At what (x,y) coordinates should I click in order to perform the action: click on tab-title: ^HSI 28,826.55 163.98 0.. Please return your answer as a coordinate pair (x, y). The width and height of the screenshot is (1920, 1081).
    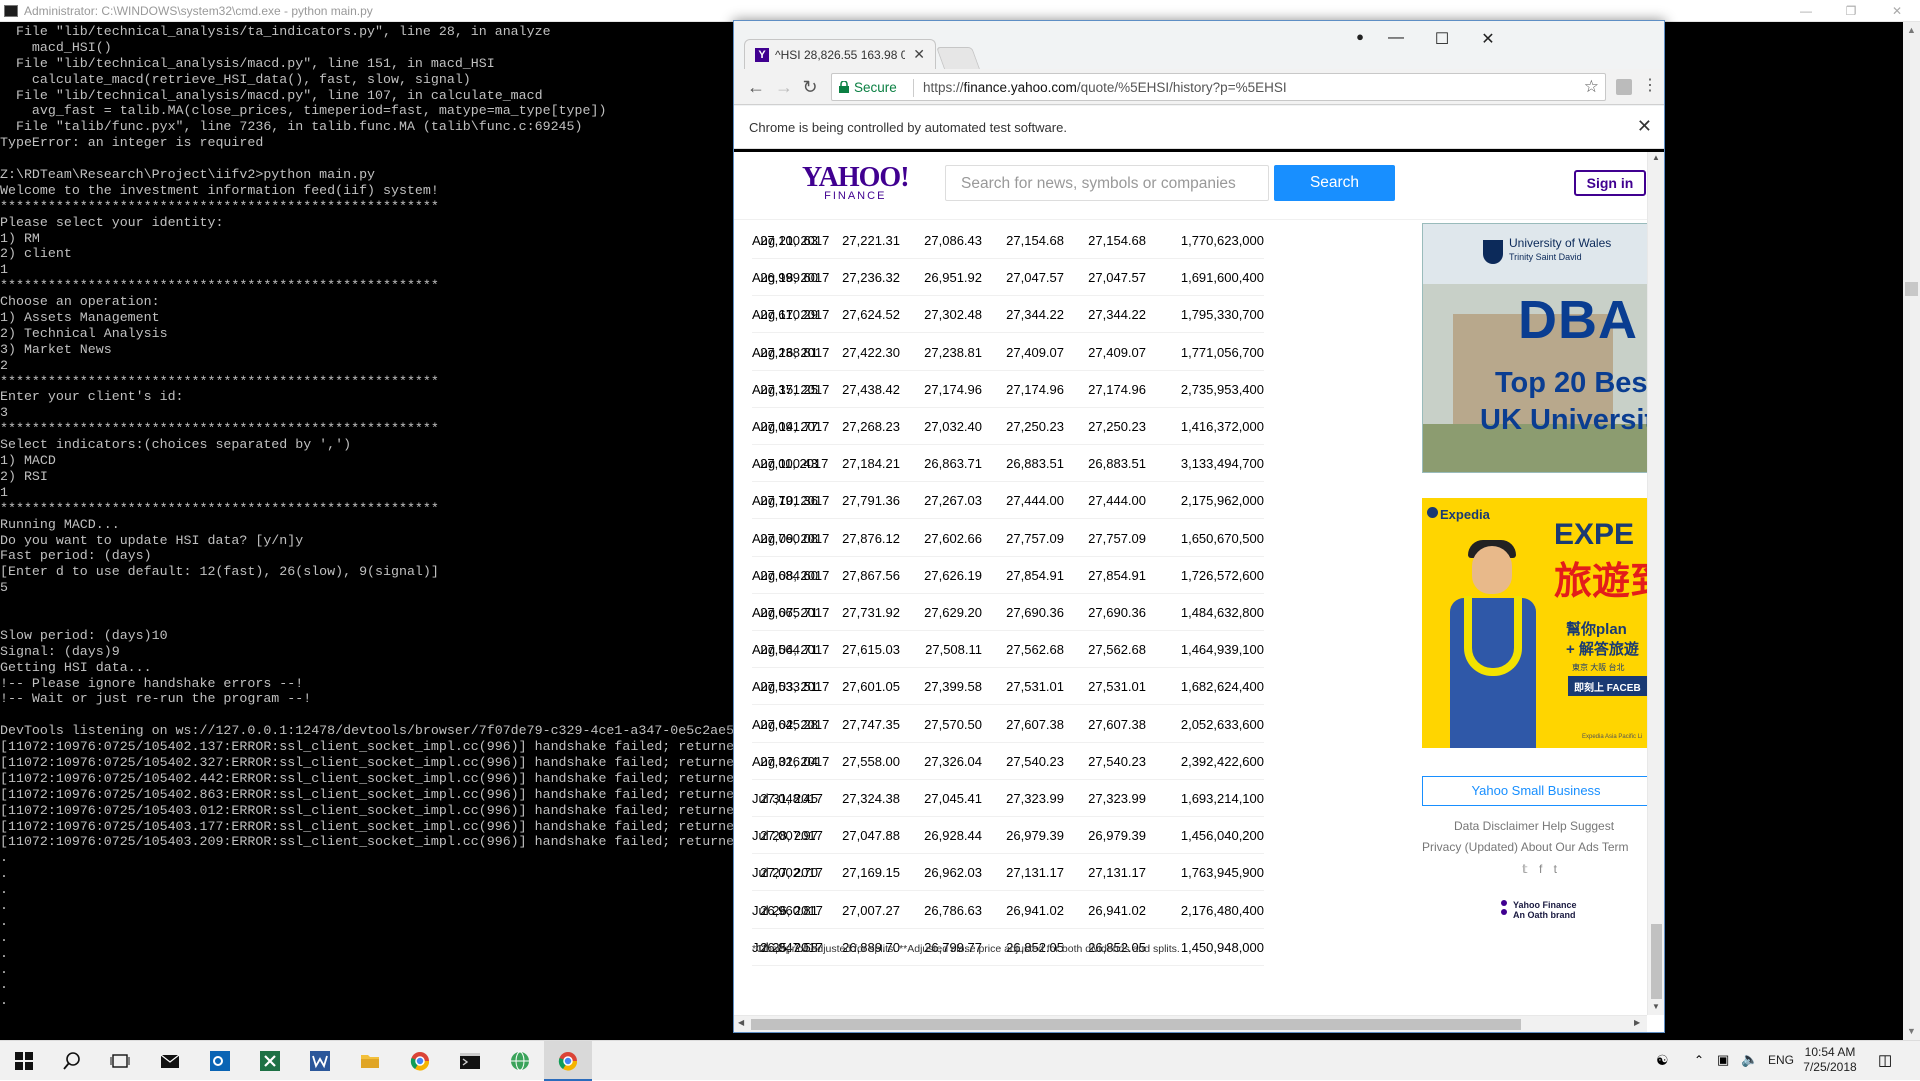
    Looking at the image, I should click on (840, 55).